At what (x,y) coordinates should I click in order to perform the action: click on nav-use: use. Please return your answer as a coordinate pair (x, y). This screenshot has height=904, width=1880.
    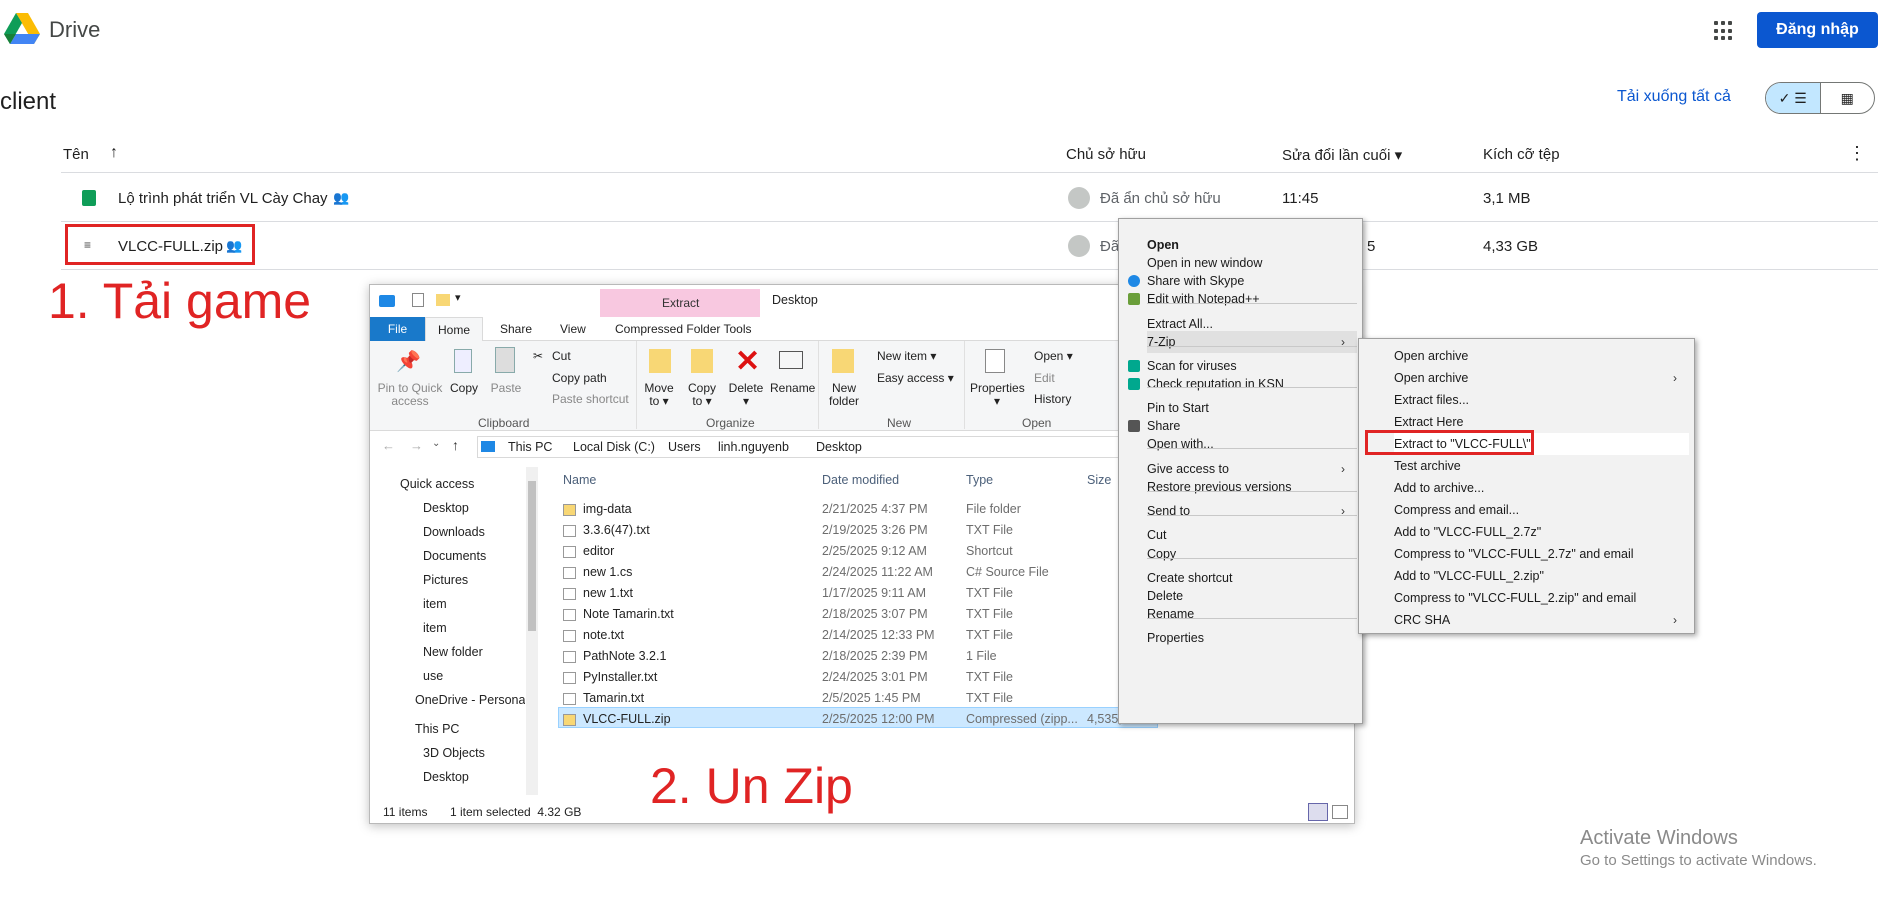
    Looking at the image, I should click on (433, 676).